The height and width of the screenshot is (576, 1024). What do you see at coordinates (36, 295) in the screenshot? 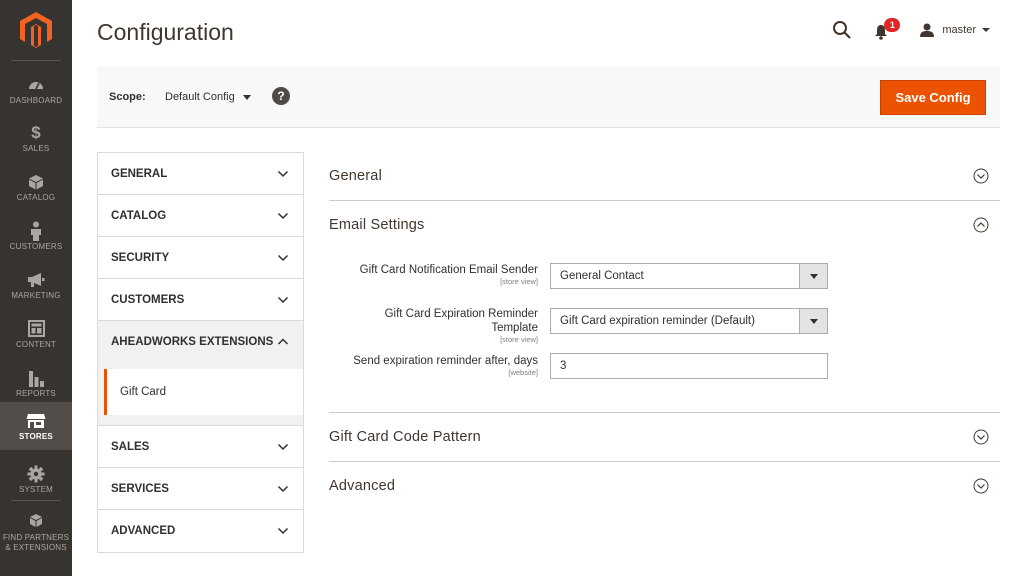
I see `nav-label: MARKETING` at bounding box center [36, 295].